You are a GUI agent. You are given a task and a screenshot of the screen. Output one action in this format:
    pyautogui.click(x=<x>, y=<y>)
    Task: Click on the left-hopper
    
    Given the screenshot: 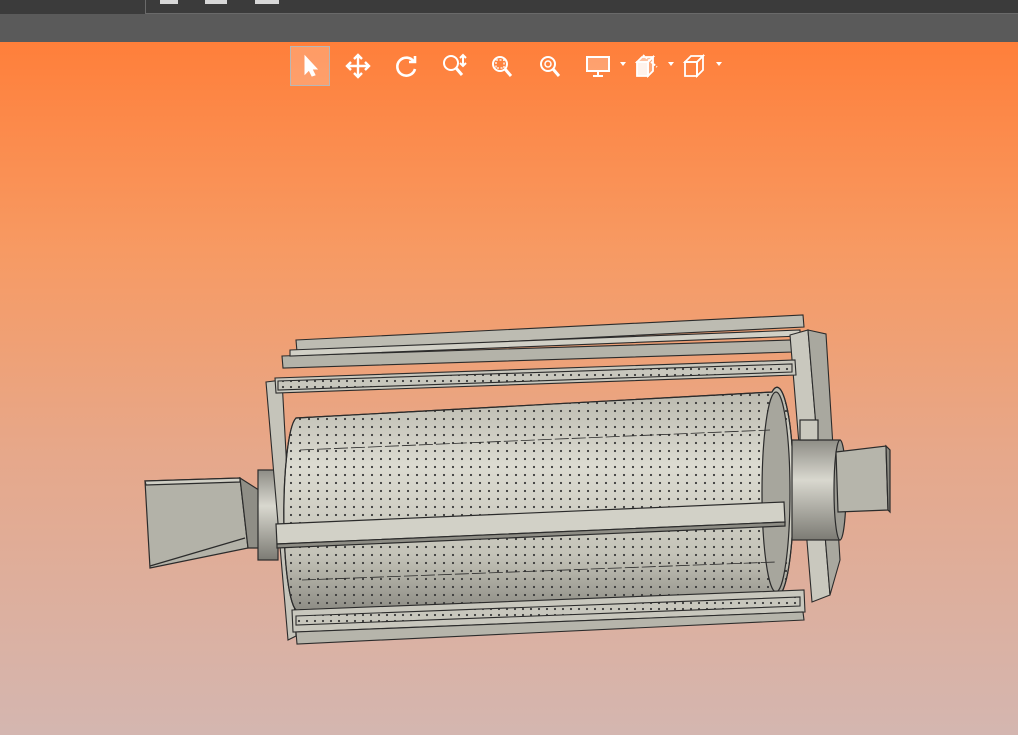 What is the action you would take?
    pyautogui.click(x=204, y=522)
    